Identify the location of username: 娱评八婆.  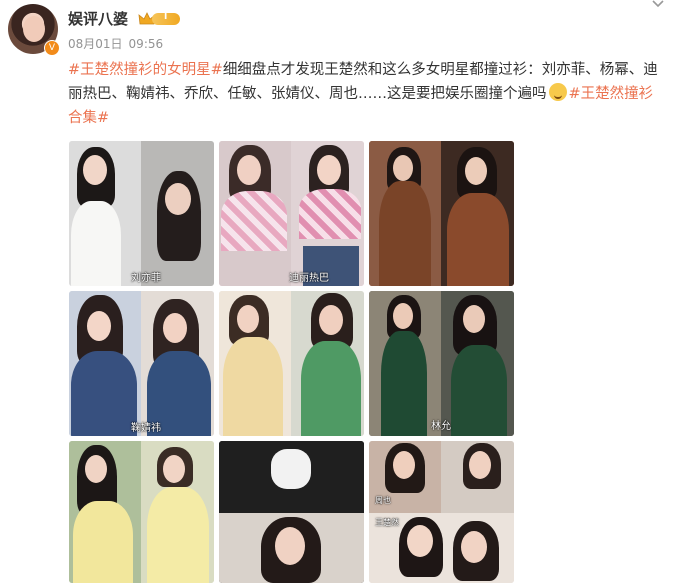
(98, 18).